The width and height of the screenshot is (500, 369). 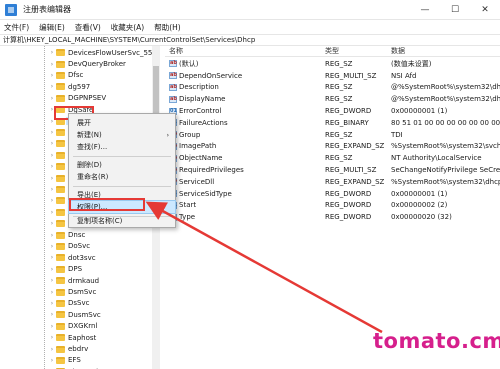 What do you see at coordinates (332, 64) in the screenshot?
I see `value-row: ab (默认) REG_SZ (数值未设置)` at bounding box center [332, 64].